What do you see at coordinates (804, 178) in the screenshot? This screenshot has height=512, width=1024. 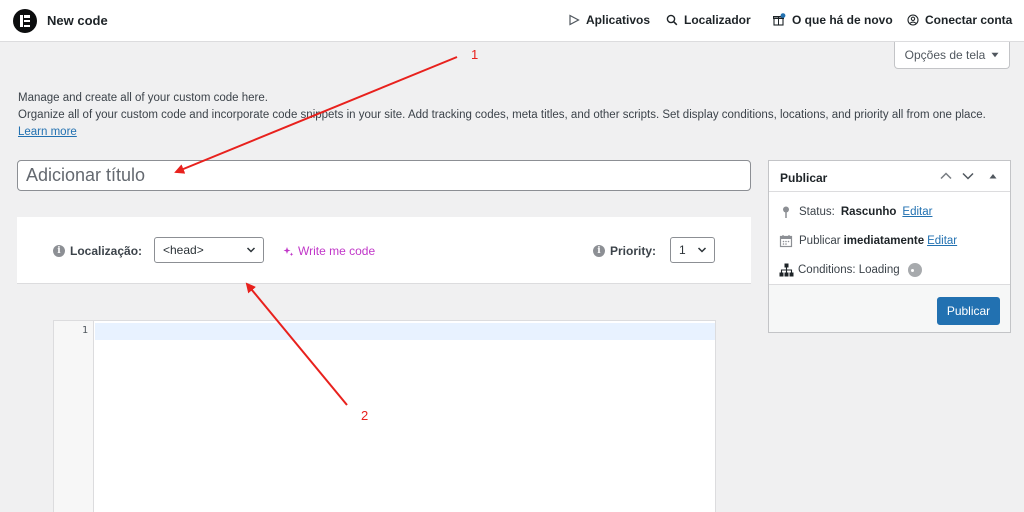 I see `publish-title: Publicar` at bounding box center [804, 178].